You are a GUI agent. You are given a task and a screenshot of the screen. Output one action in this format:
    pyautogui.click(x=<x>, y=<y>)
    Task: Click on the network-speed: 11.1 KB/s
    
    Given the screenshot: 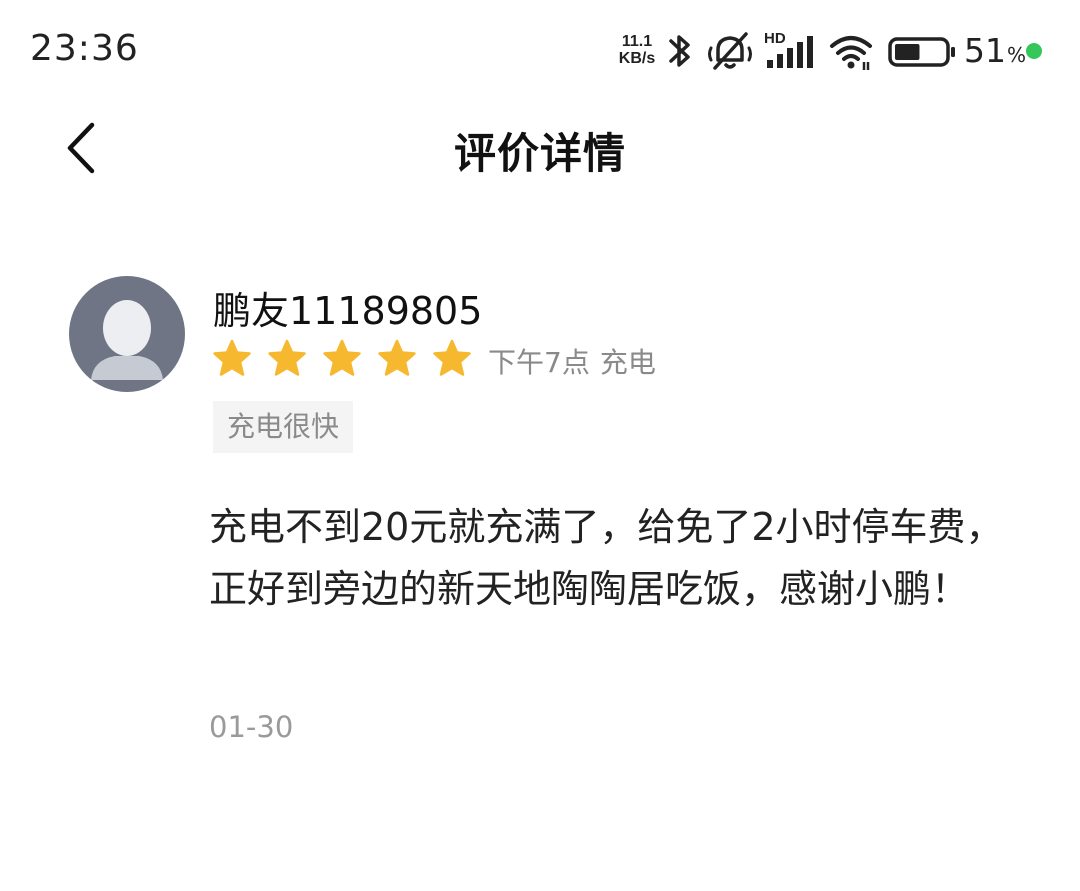 What is the action you would take?
    pyautogui.click(x=637, y=50)
    